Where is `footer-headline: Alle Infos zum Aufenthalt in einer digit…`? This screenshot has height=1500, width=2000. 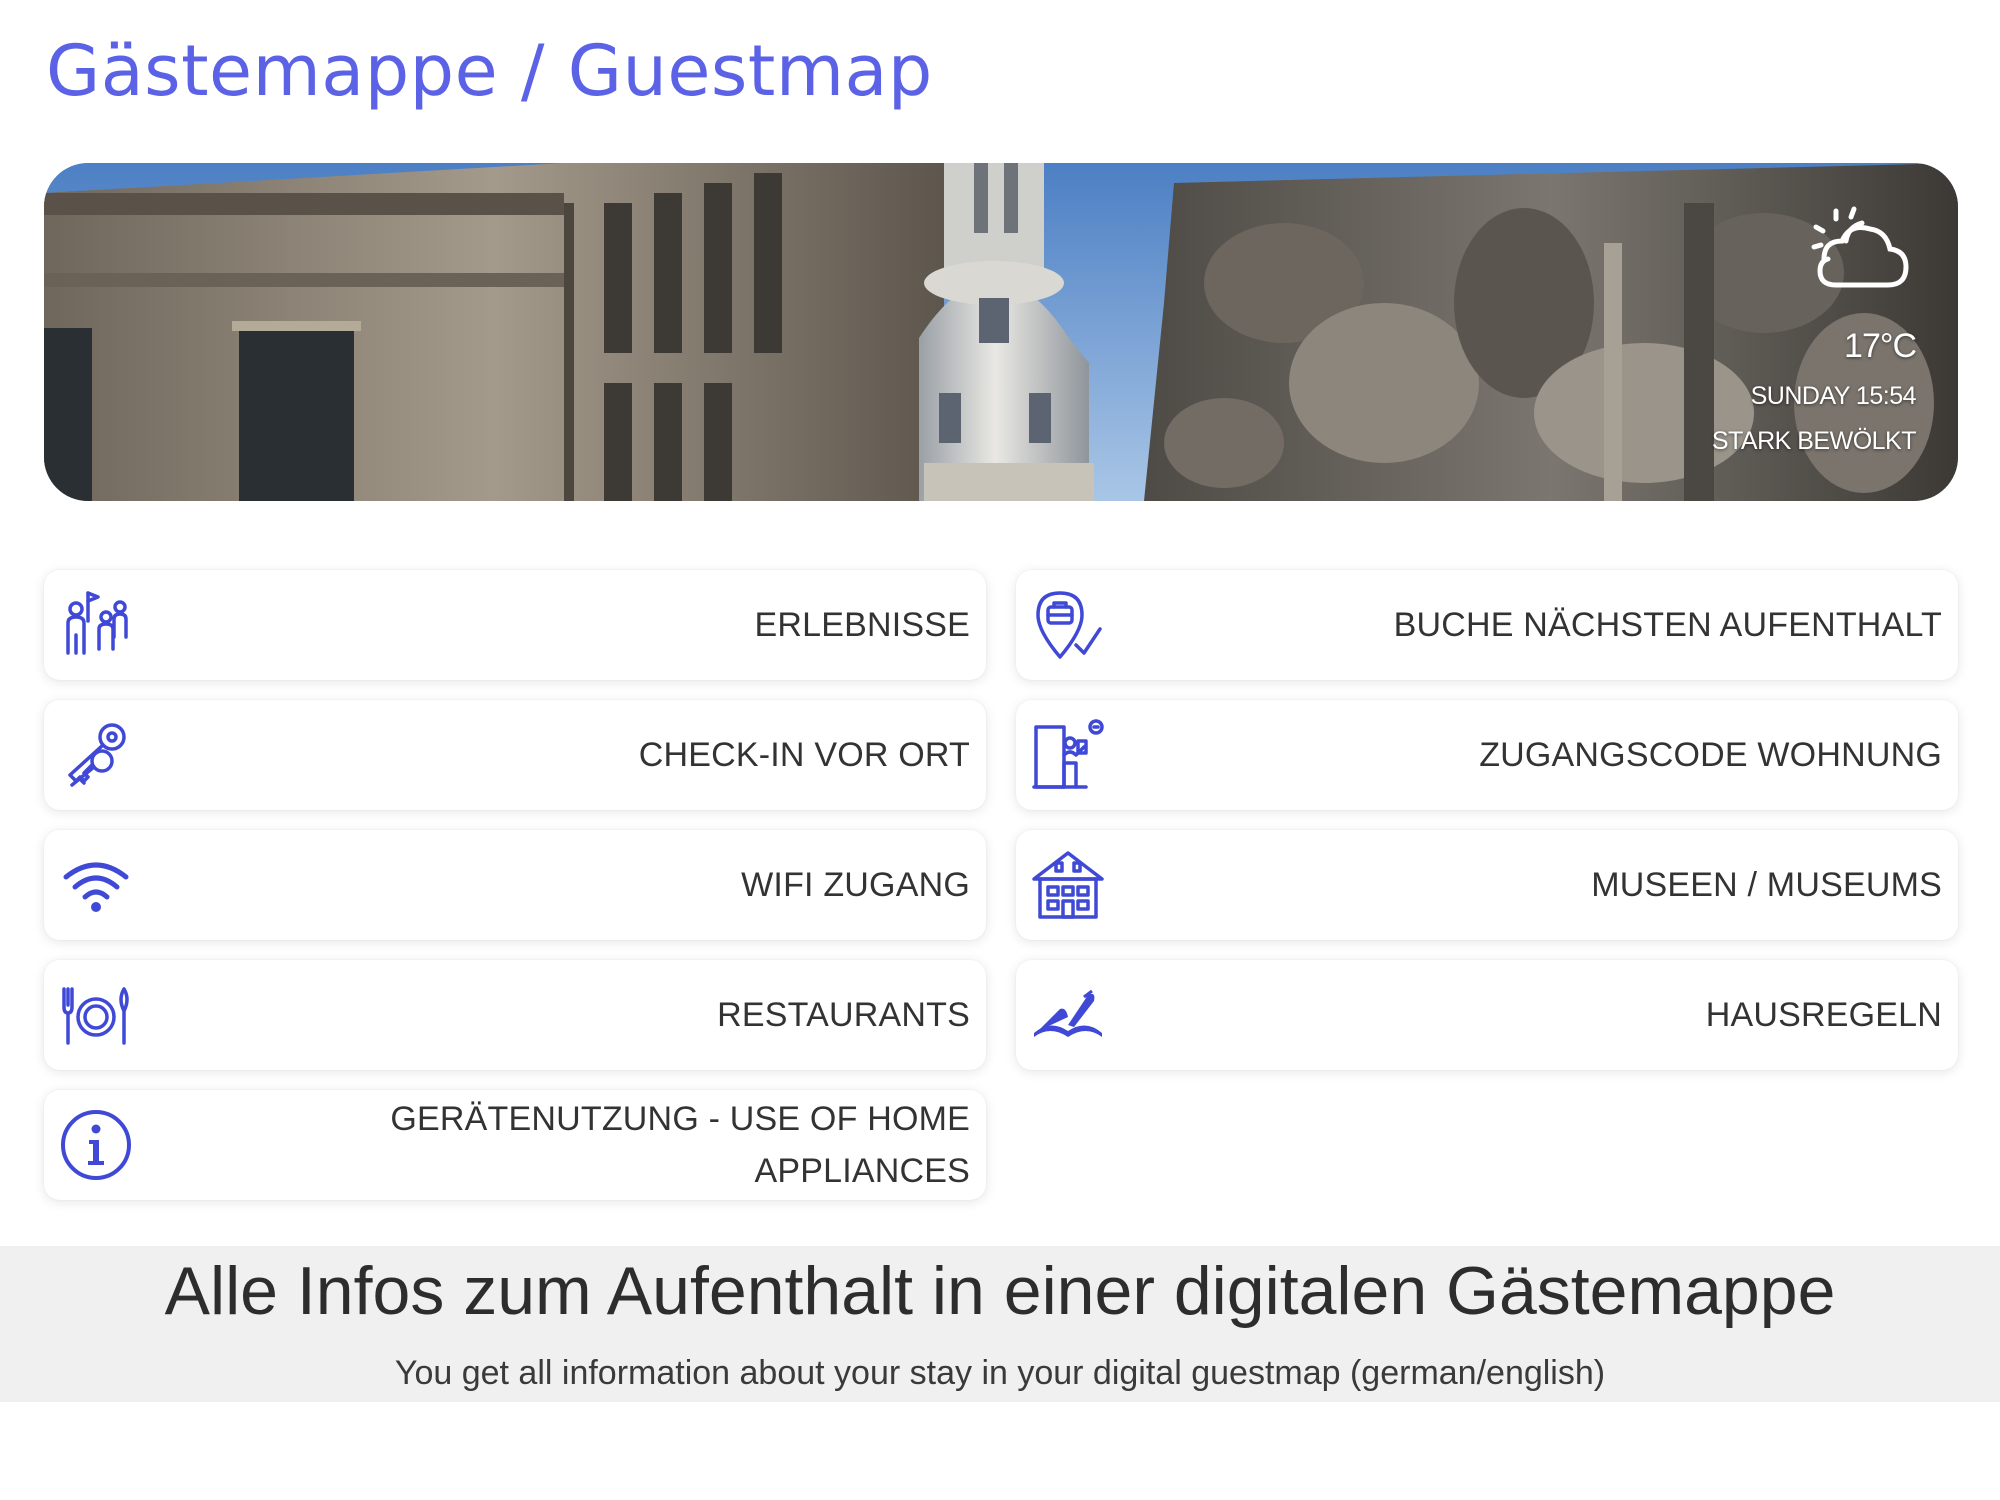
footer-headline: Alle Infos zum Aufenthalt in einer digit… is located at coordinates (1000, 1291).